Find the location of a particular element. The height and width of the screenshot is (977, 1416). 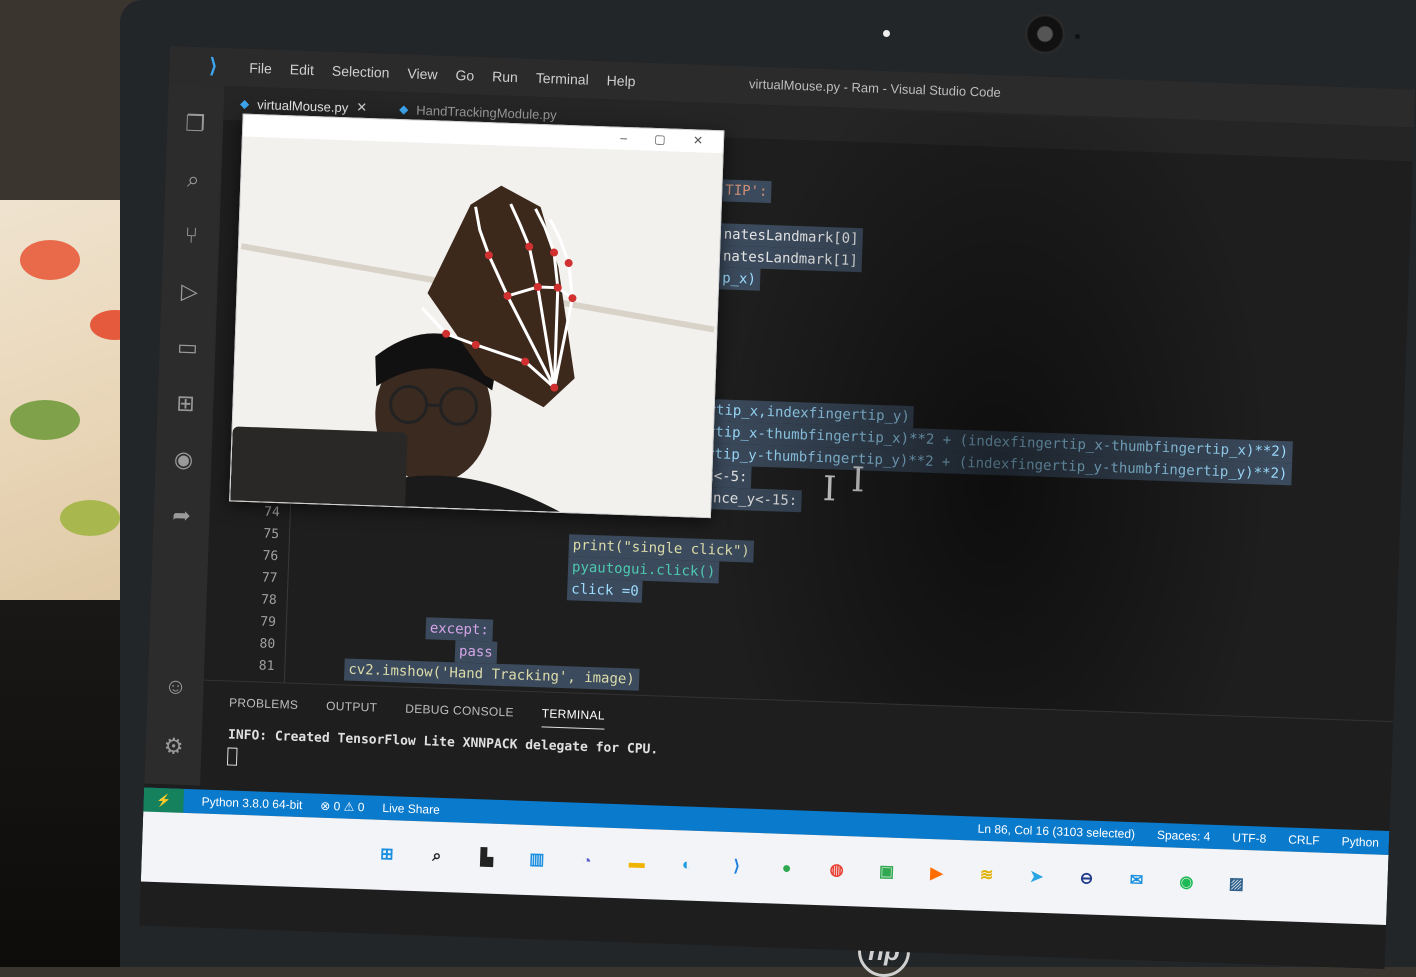

code-text: pass is located at coordinates (476, 651).